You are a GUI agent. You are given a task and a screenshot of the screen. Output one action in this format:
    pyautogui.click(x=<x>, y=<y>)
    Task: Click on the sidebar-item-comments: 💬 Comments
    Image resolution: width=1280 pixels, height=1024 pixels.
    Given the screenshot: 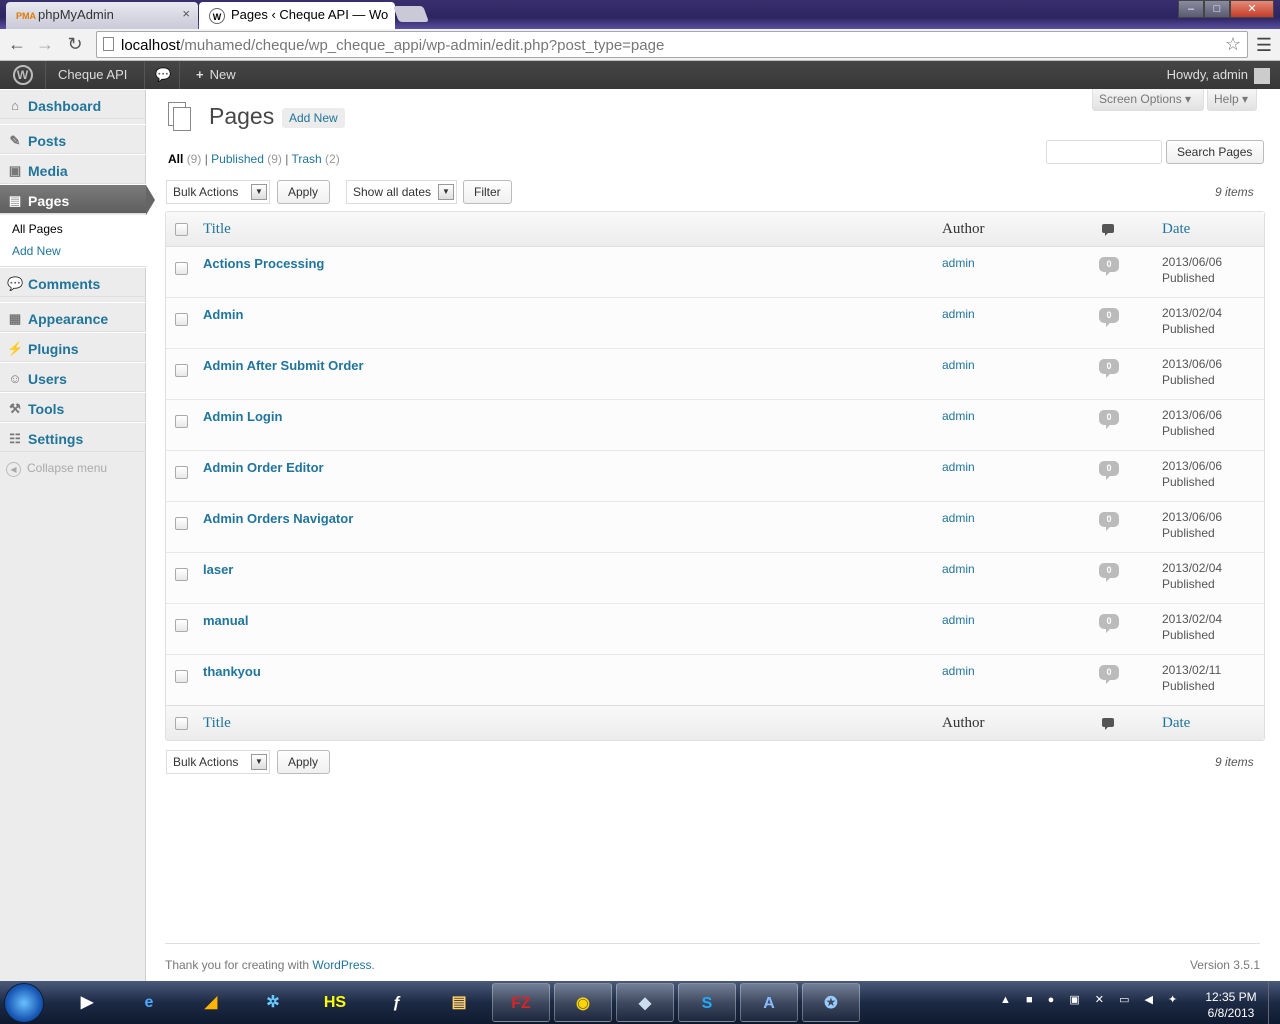 What is the action you would take?
    pyautogui.click(x=73, y=282)
    